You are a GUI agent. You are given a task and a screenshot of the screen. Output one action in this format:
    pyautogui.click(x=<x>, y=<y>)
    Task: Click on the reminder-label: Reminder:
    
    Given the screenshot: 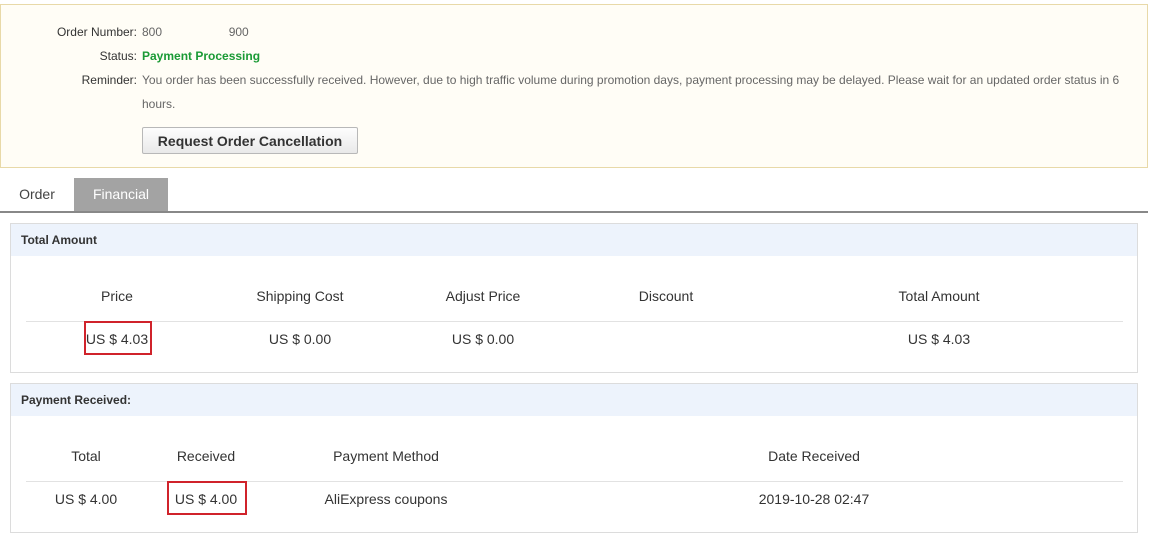 What is the action you would take?
    pyautogui.click(x=109, y=80)
    